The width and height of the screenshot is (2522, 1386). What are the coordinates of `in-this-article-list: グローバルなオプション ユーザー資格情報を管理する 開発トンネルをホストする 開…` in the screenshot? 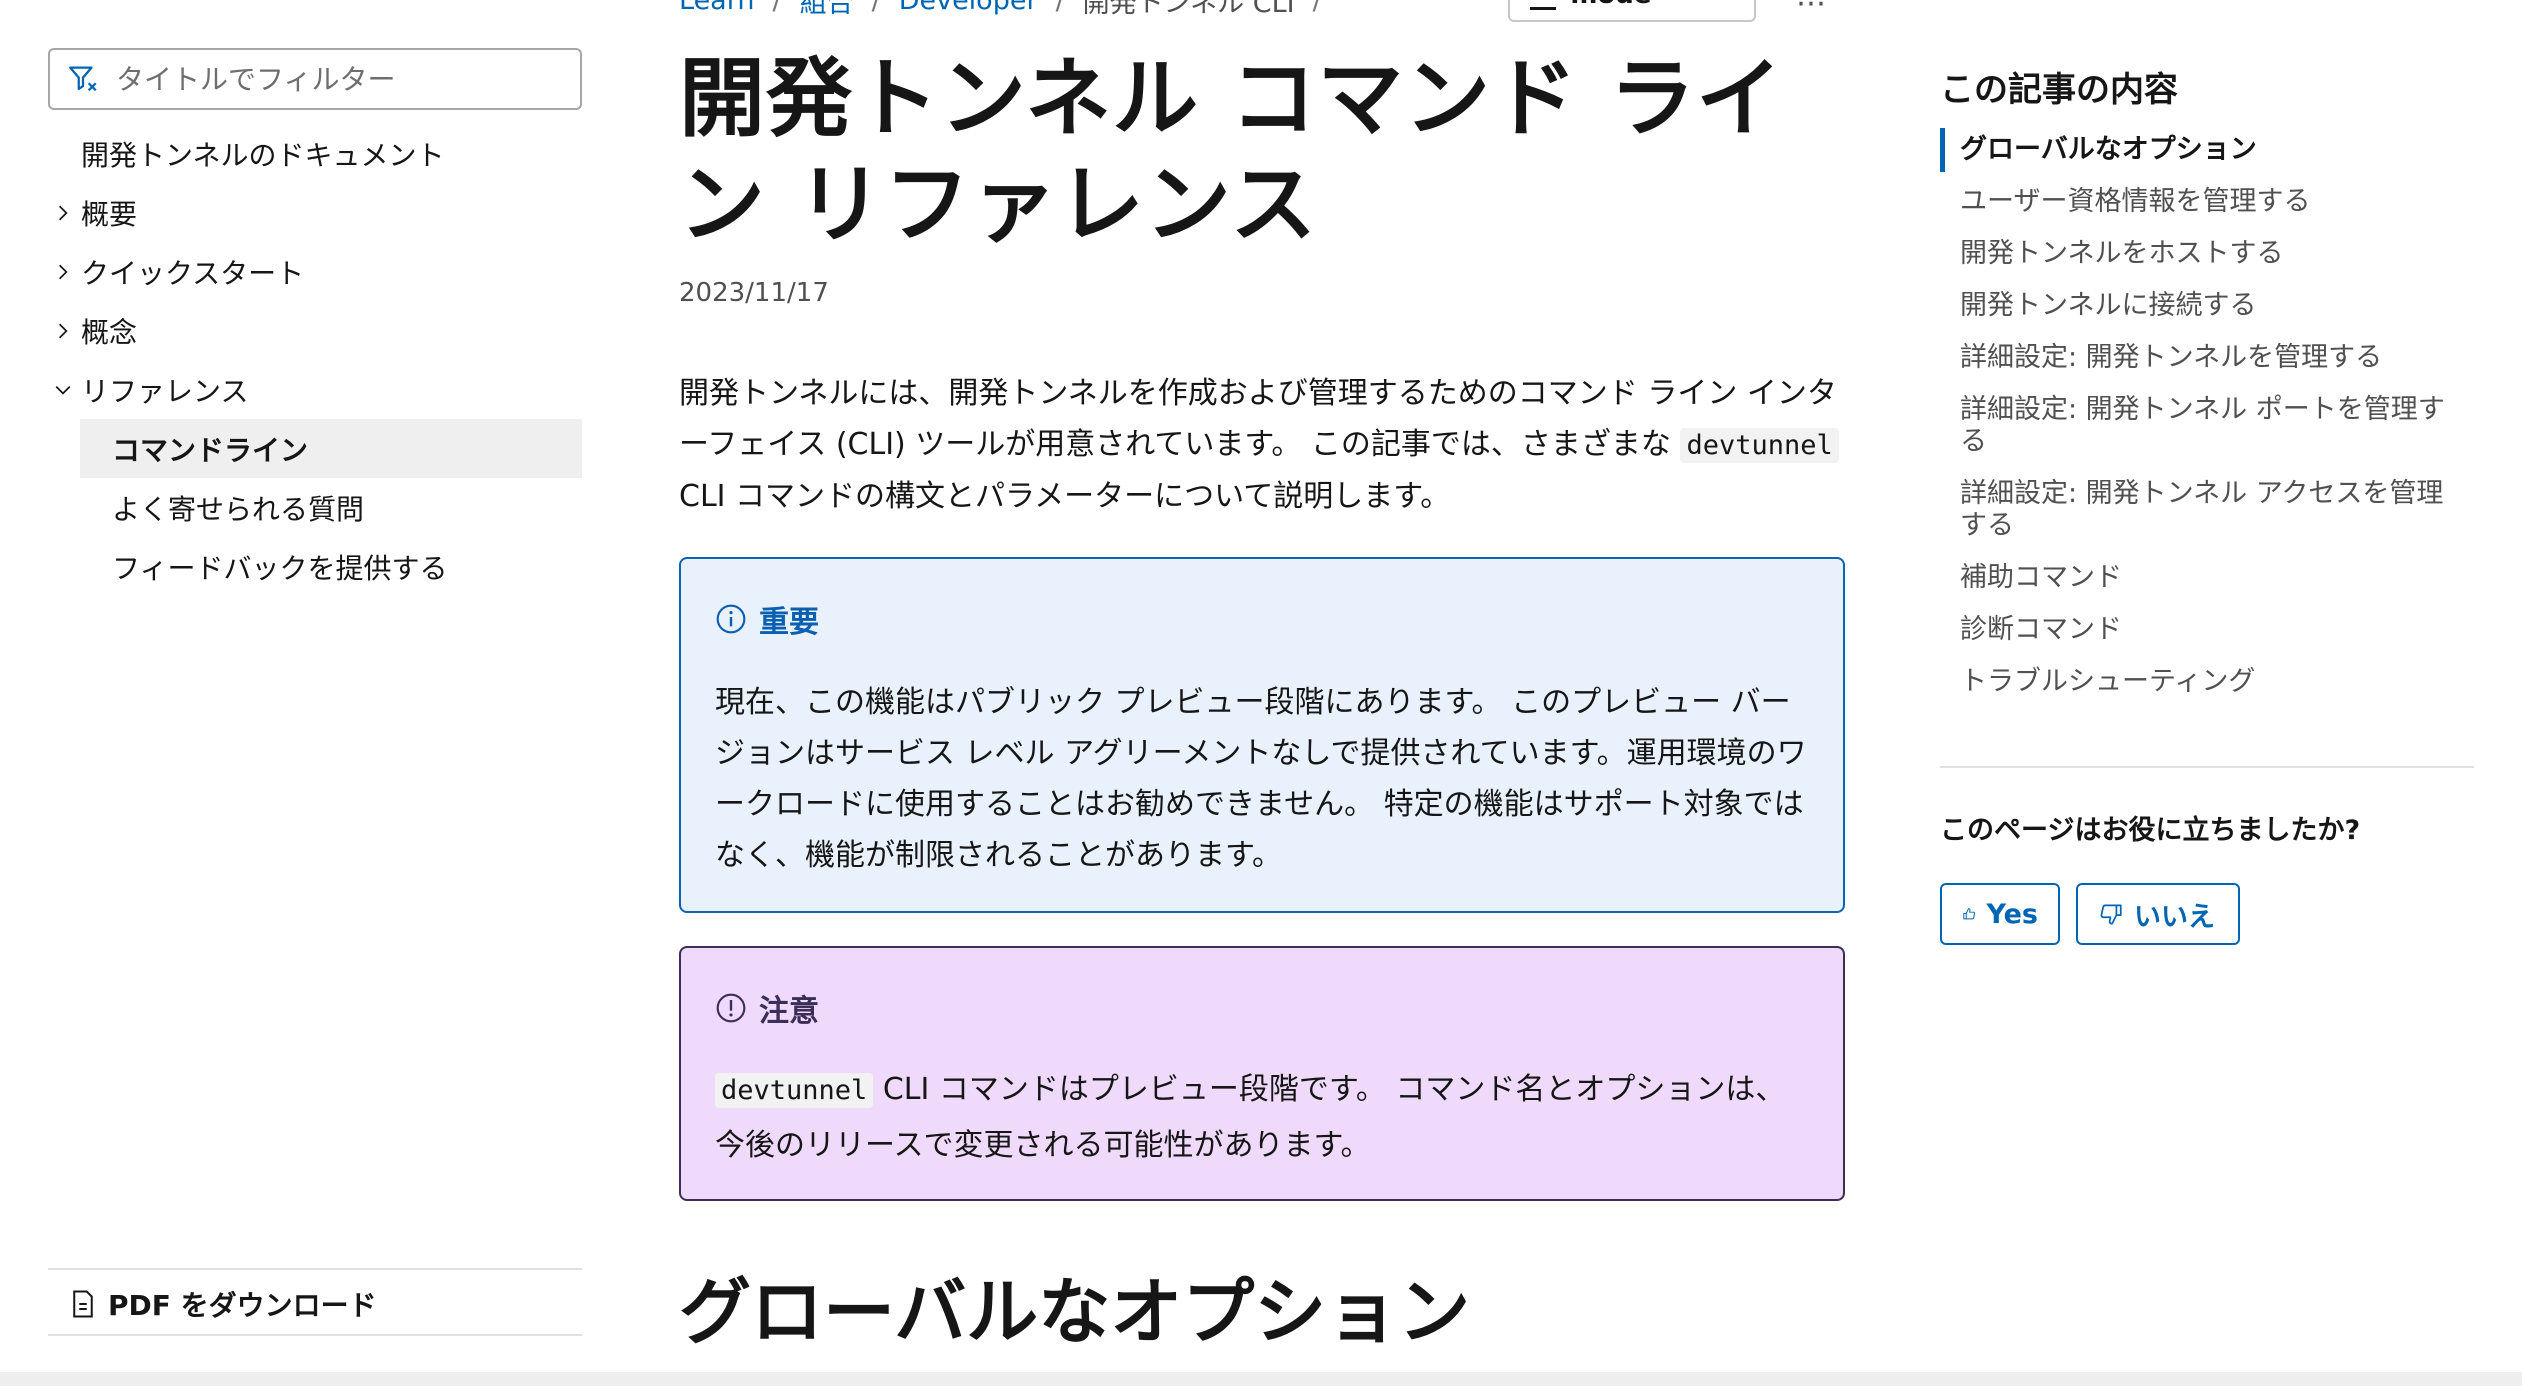 It's located at (2205, 423).